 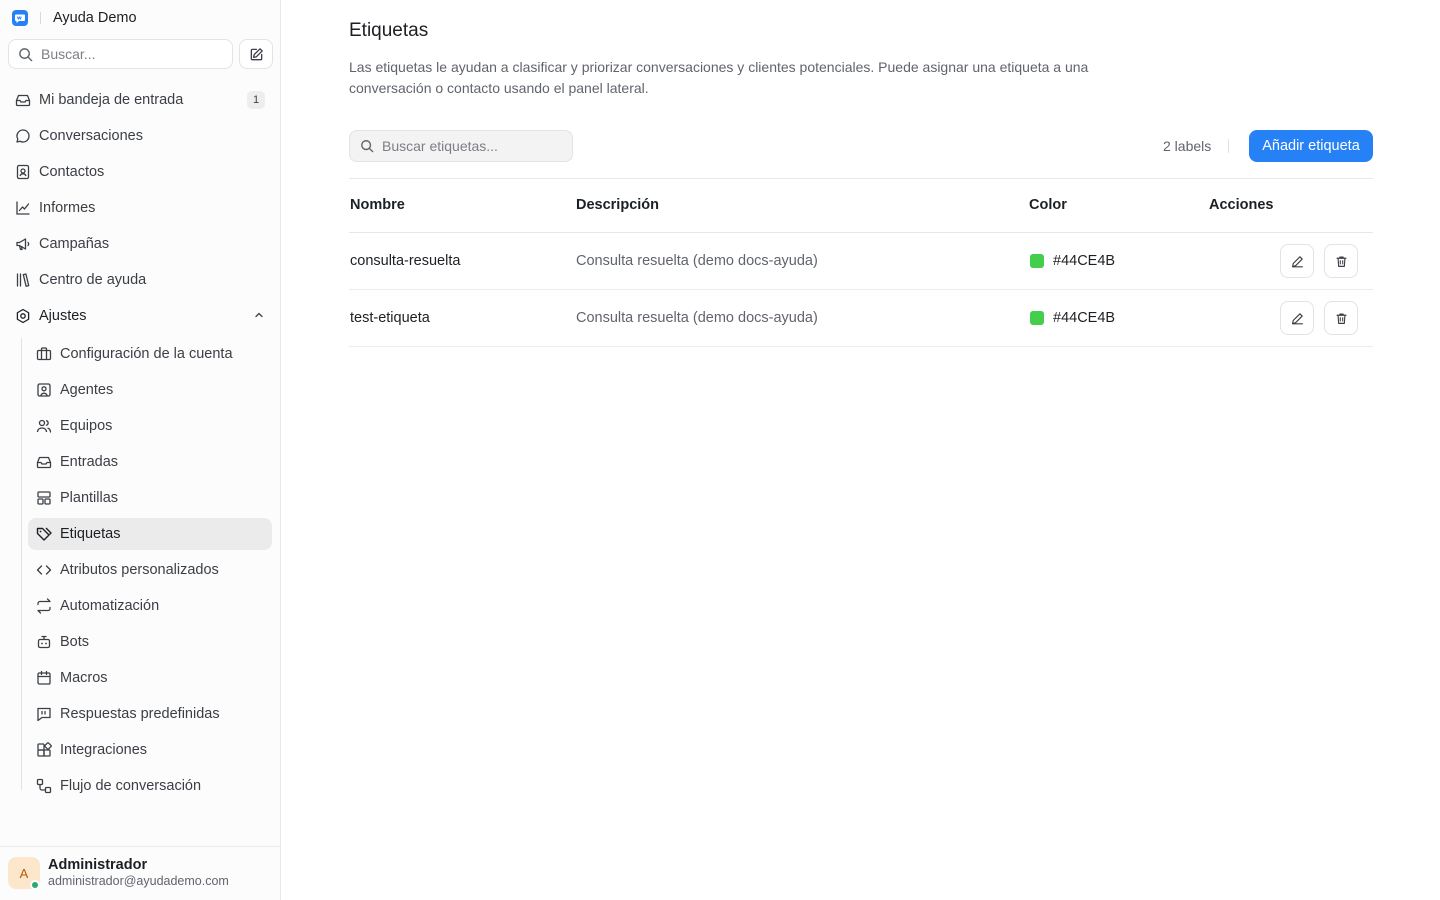 What do you see at coordinates (1311, 146) in the screenshot?
I see `add-label-button: Añadir etiqueta` at bounding box center [1311, 146].